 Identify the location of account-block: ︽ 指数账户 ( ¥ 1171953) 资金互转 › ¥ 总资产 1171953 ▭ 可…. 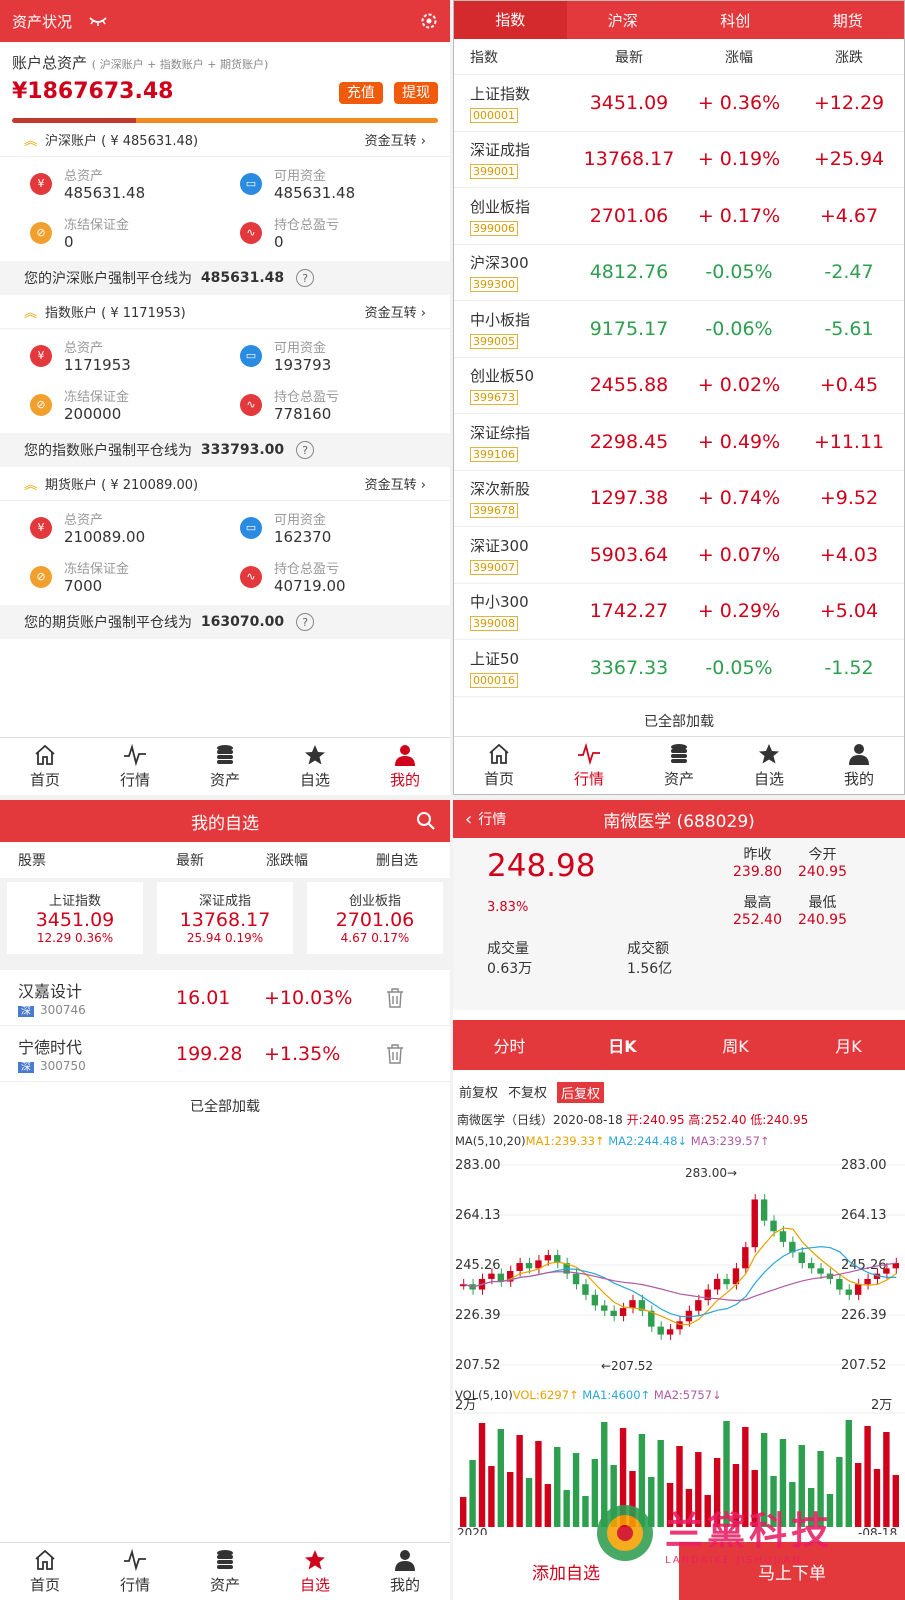
(225, 381).